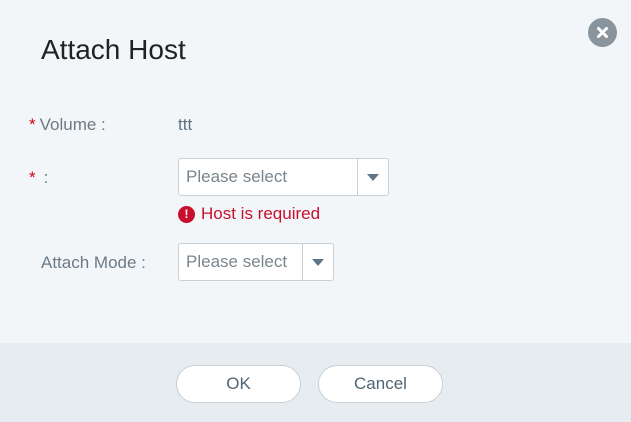  Describe the element at coordinates (261, 213) in the screenshot. I see `host-error-text: Host is required` at that location.